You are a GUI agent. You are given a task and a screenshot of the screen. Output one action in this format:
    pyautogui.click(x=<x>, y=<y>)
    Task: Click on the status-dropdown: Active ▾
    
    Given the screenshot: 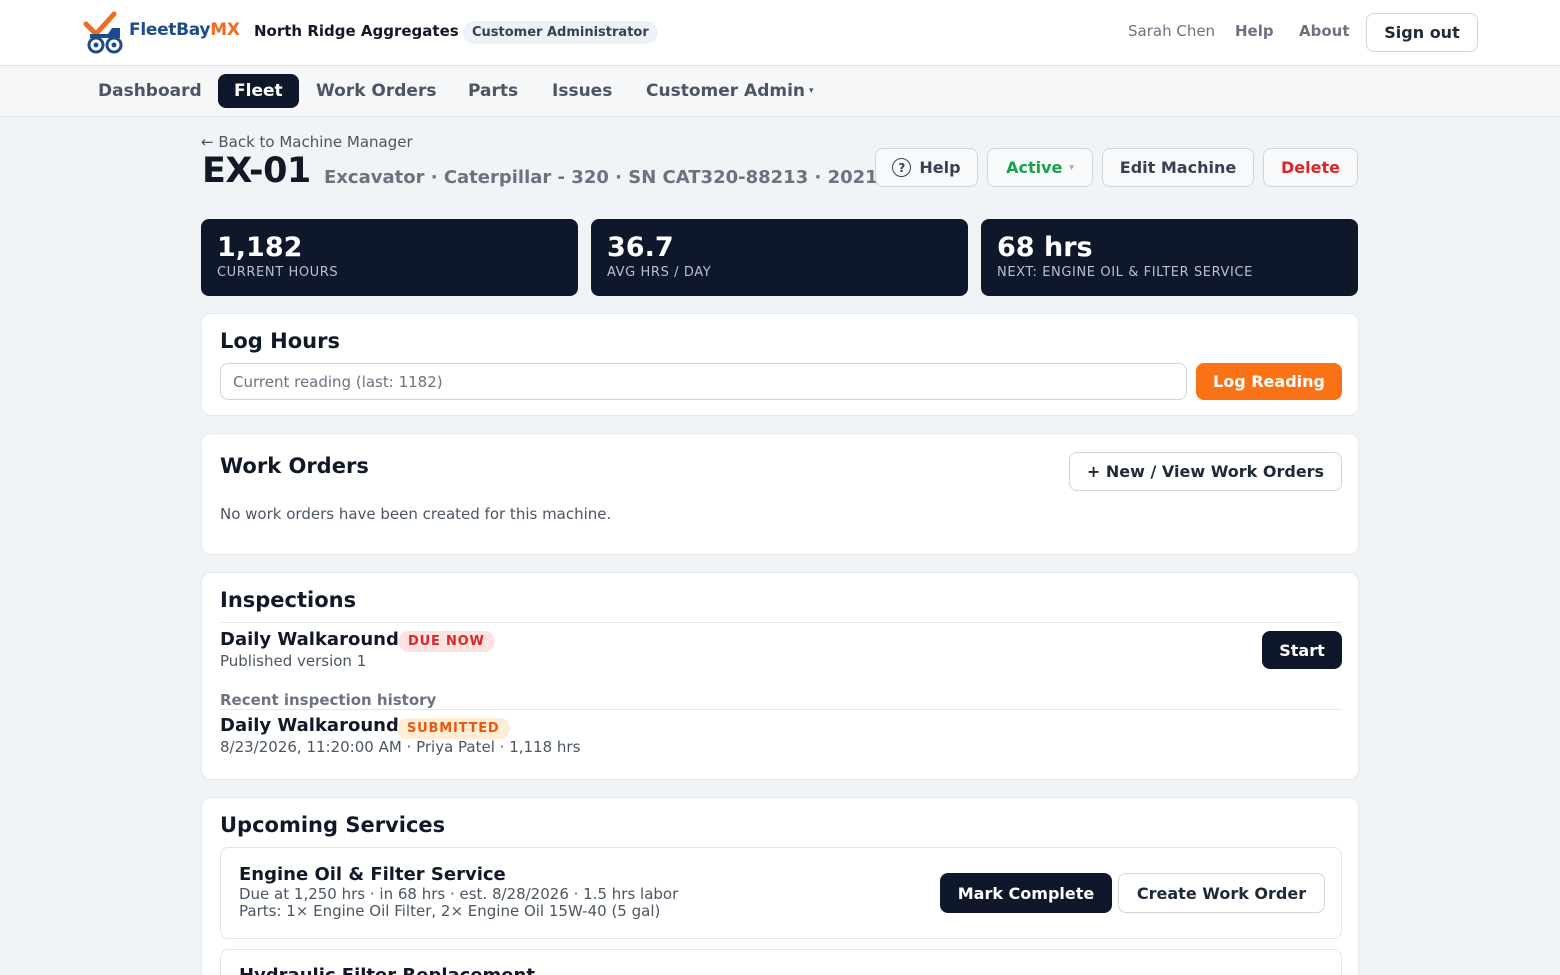 What is the action you would take?
    pyautogui.click(x=1040, y=167)
    